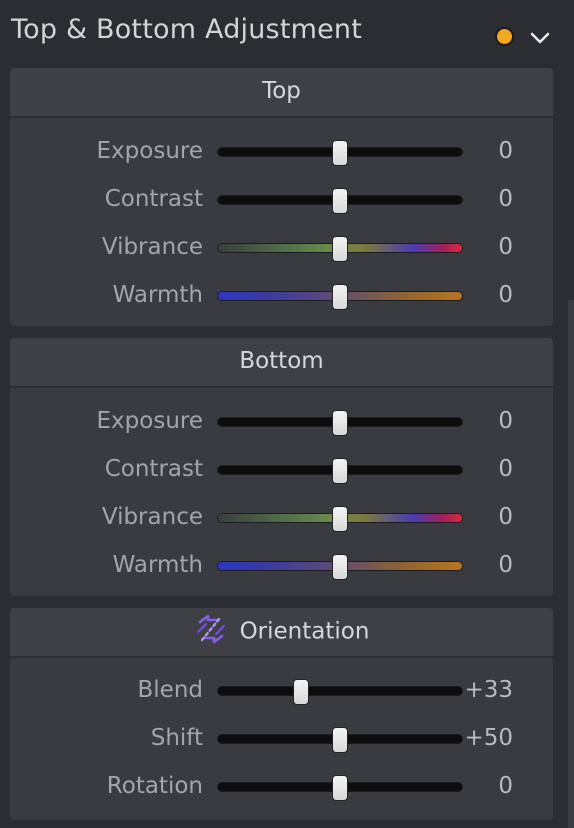 The width and height of the screenshot is (574, 828). Describe the element at coordinates (540, 38) in the screenshot. I see `chevron-down-icon` at that location.